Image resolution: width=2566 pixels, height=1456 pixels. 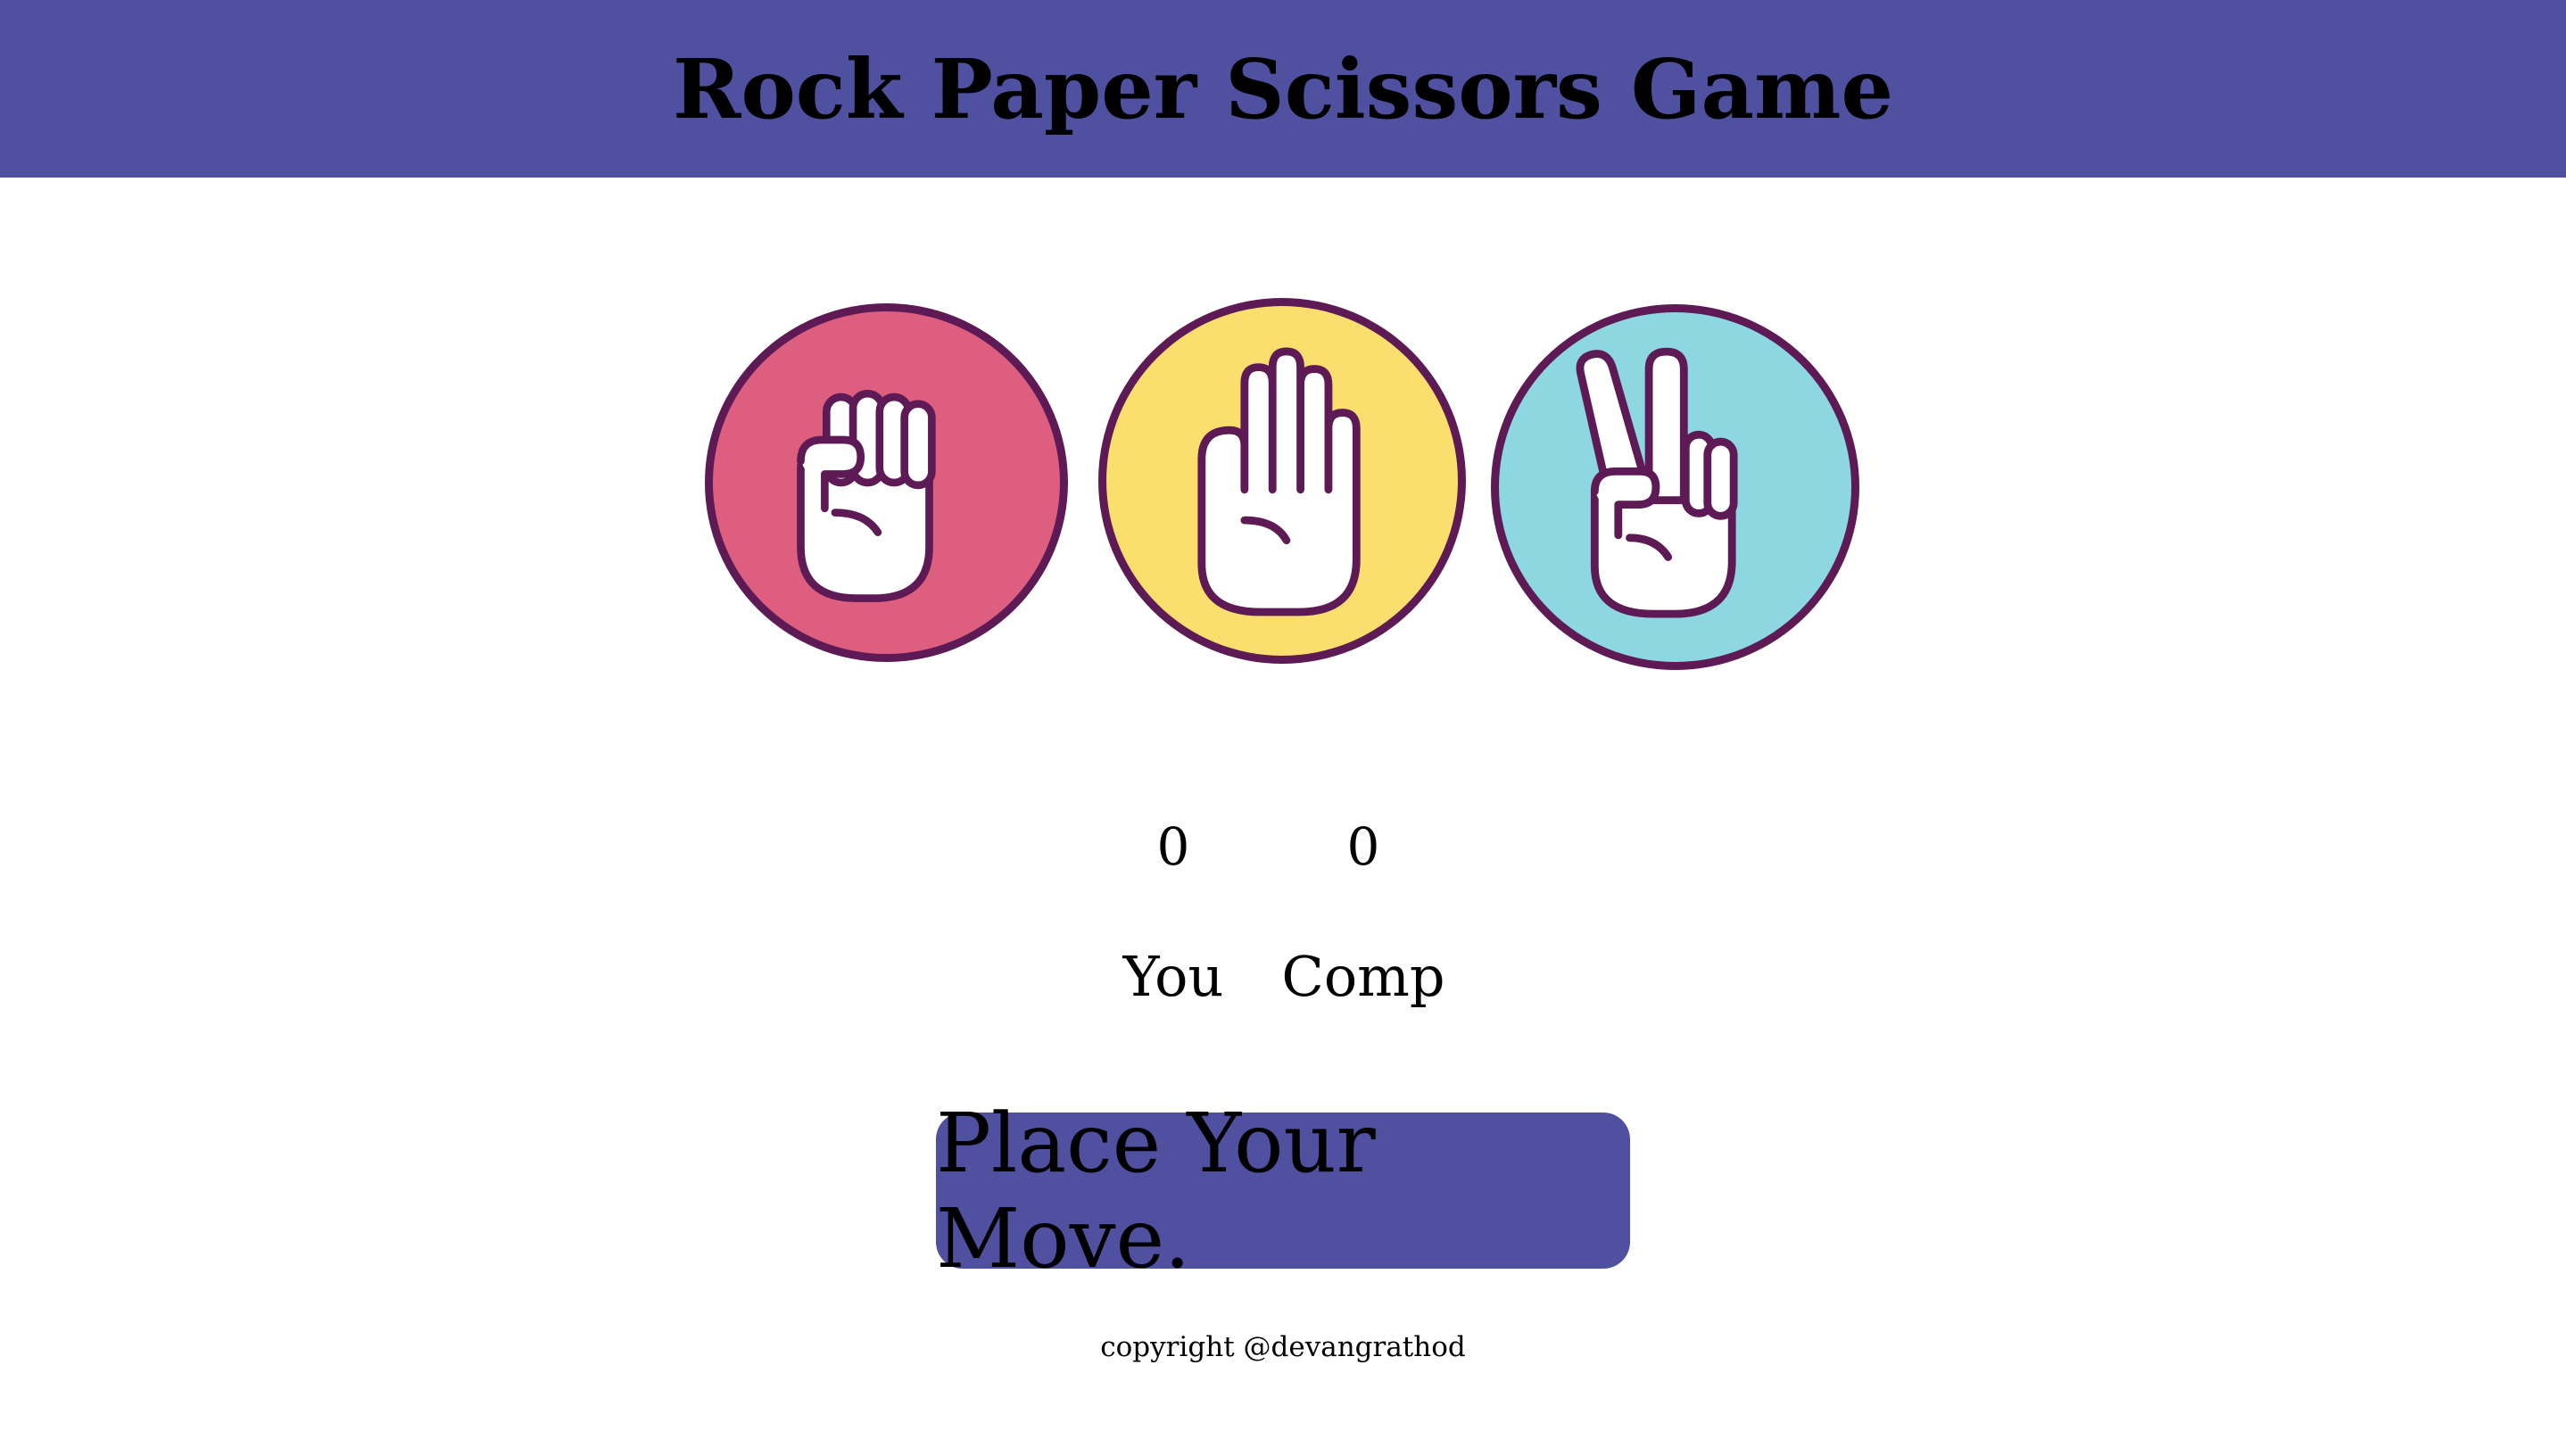 I want to click on fist-hand-icon, so click(x=866, y=496).